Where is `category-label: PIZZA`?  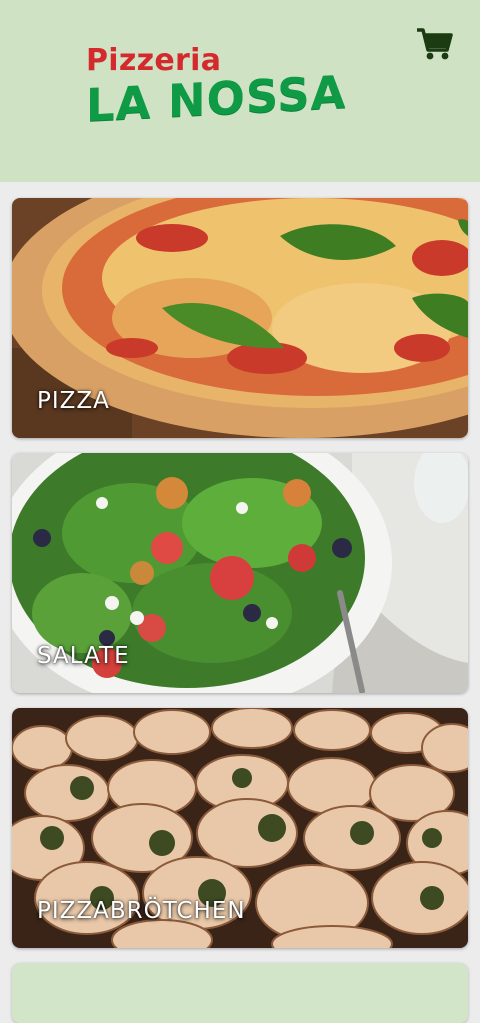
category-label: PIZZA is located at coordinates (73, 401).